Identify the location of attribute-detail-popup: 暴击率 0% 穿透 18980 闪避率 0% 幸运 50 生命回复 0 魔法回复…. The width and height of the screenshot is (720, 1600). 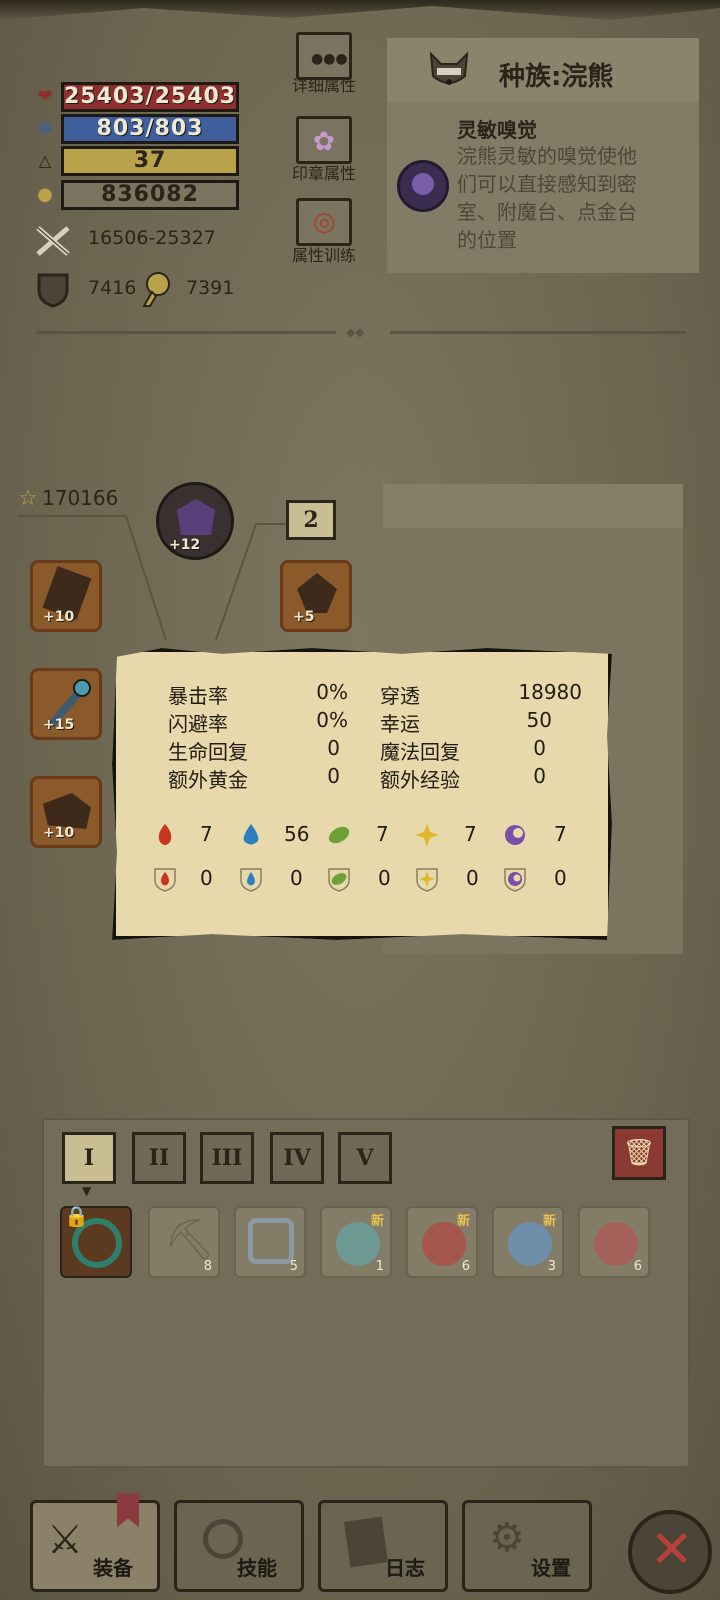
(362, 794).